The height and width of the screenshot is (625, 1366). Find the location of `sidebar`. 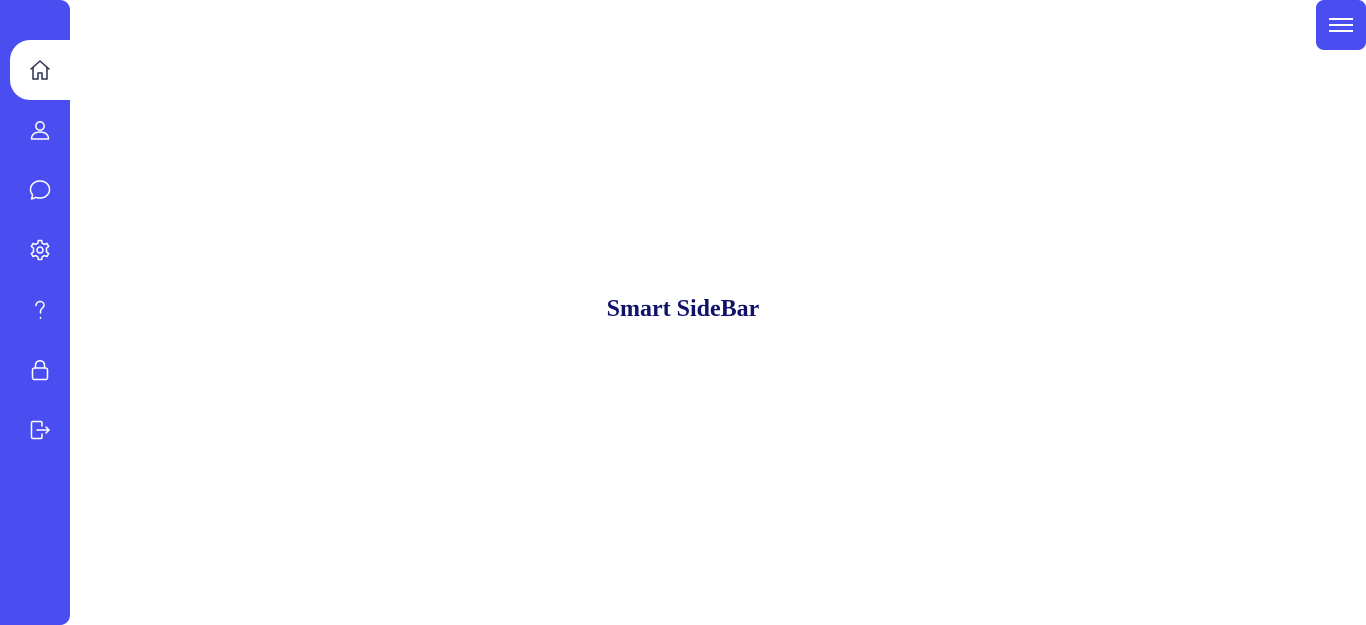

sidebar is located at coordinates (35, 312).